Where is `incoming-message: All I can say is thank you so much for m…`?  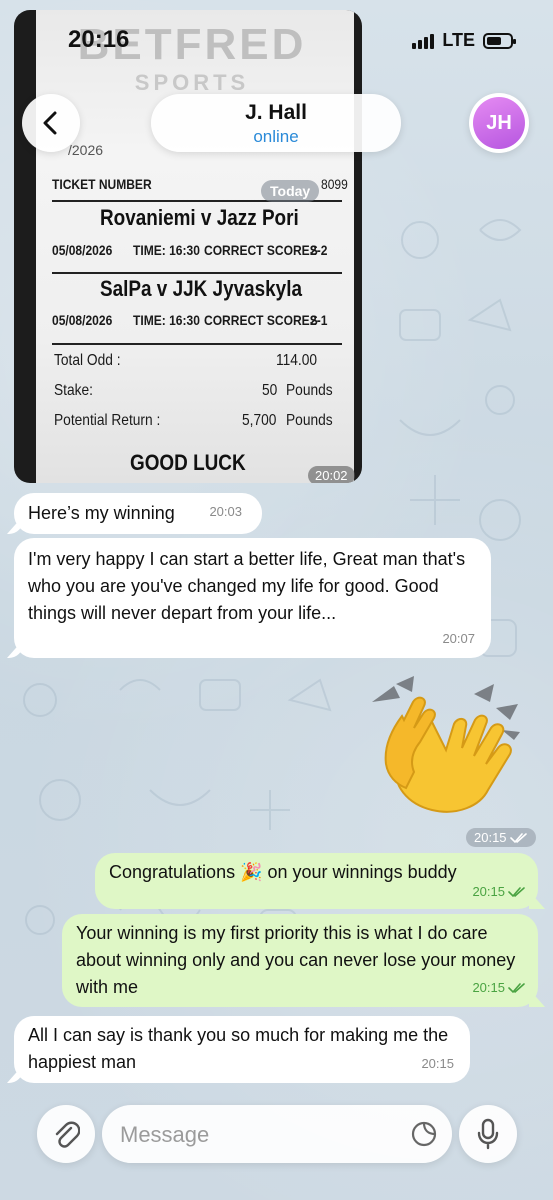
incoming-message: All I can say is thank you so much for m… is located at coordinates (242, 1049).